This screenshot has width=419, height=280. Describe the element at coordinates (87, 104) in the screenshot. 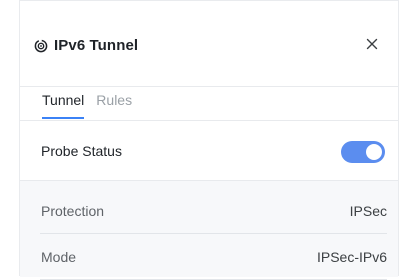

I see `tab-bar: Tunnel Rules` at that location.